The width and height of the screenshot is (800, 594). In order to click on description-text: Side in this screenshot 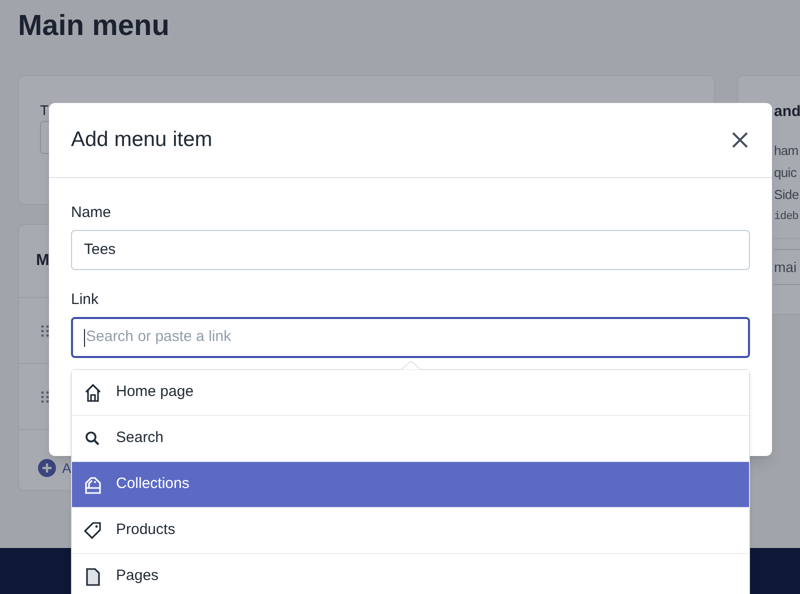, I will do `click(787, 195)`.